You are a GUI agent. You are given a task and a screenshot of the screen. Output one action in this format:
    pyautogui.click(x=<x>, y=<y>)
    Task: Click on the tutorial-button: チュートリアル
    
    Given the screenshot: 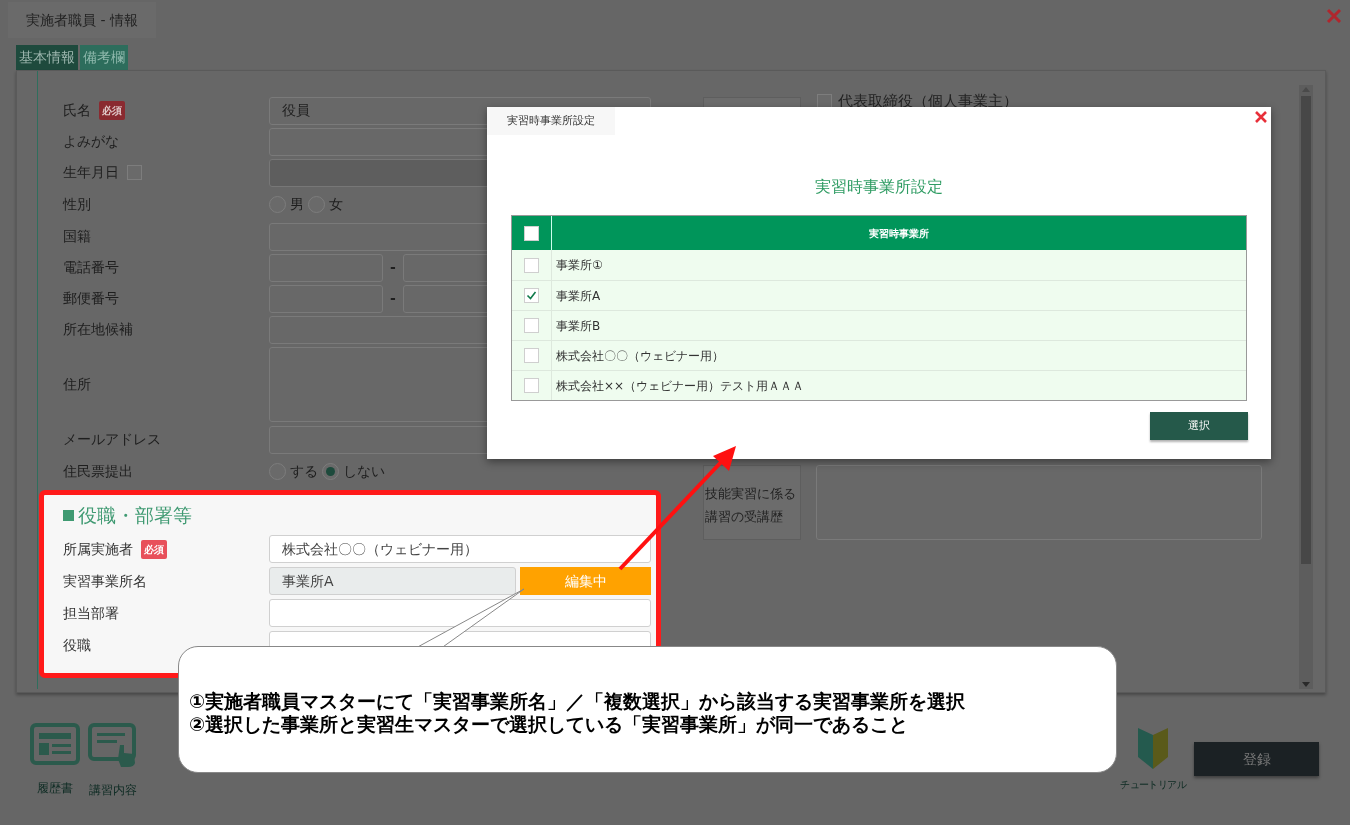 What is the action you would take?
    pyautogui.click(x=1153, y=759)
    